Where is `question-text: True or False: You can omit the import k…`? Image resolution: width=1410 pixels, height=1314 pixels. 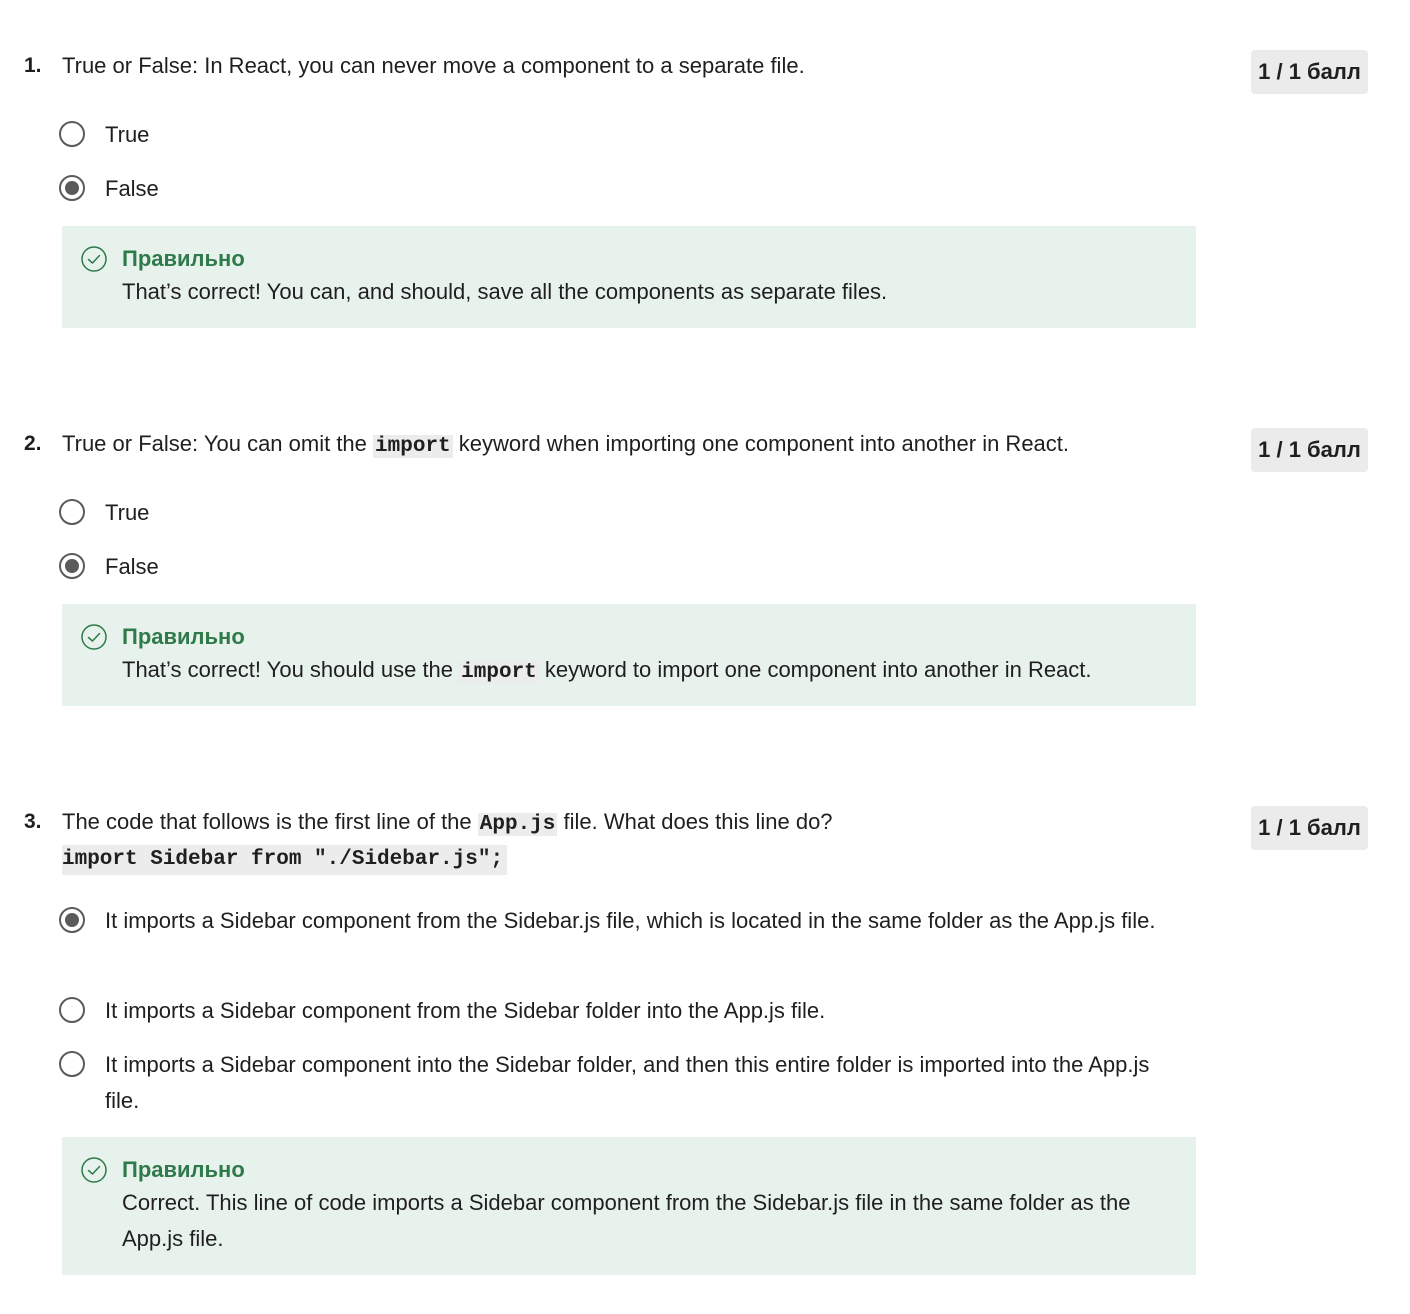 question-text: True or False: You can omit the import k… is located at coordinates (622, 445).